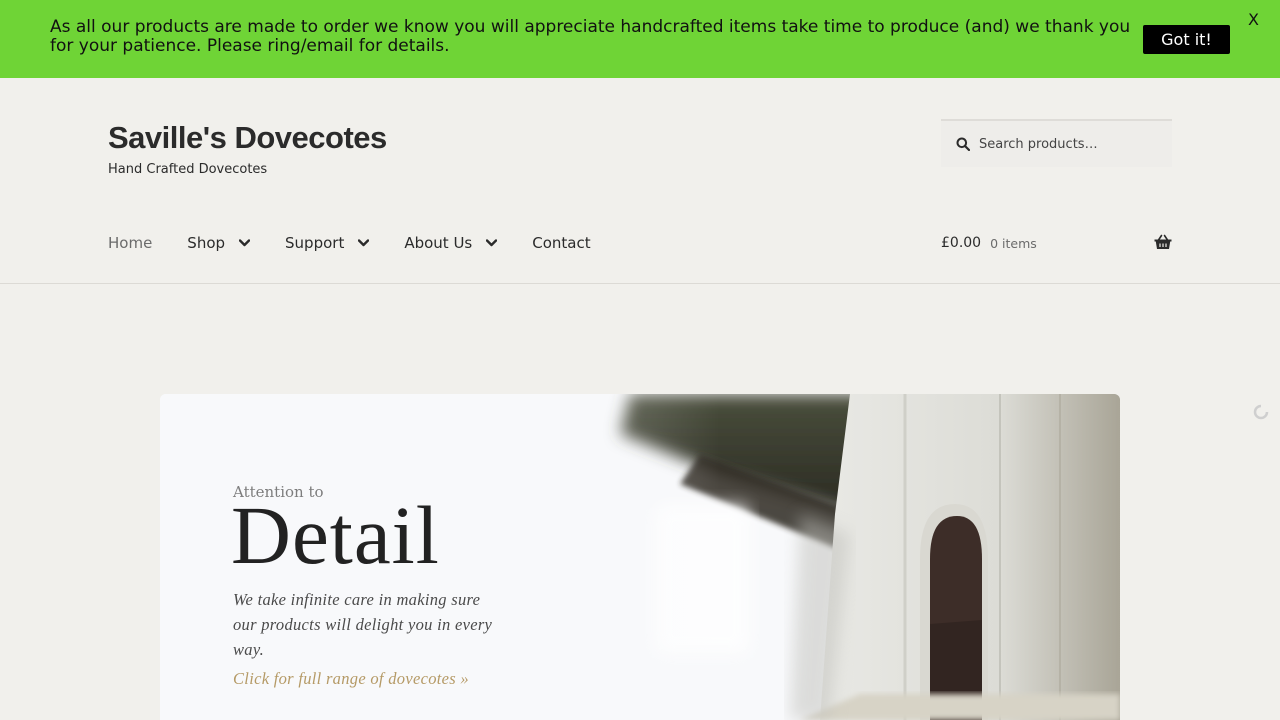 The image size is (1280, 720). What do you see at coordinates (1163, 241) in the screenshot?
I see `basket-icon` at bounding box center [1163, 241].